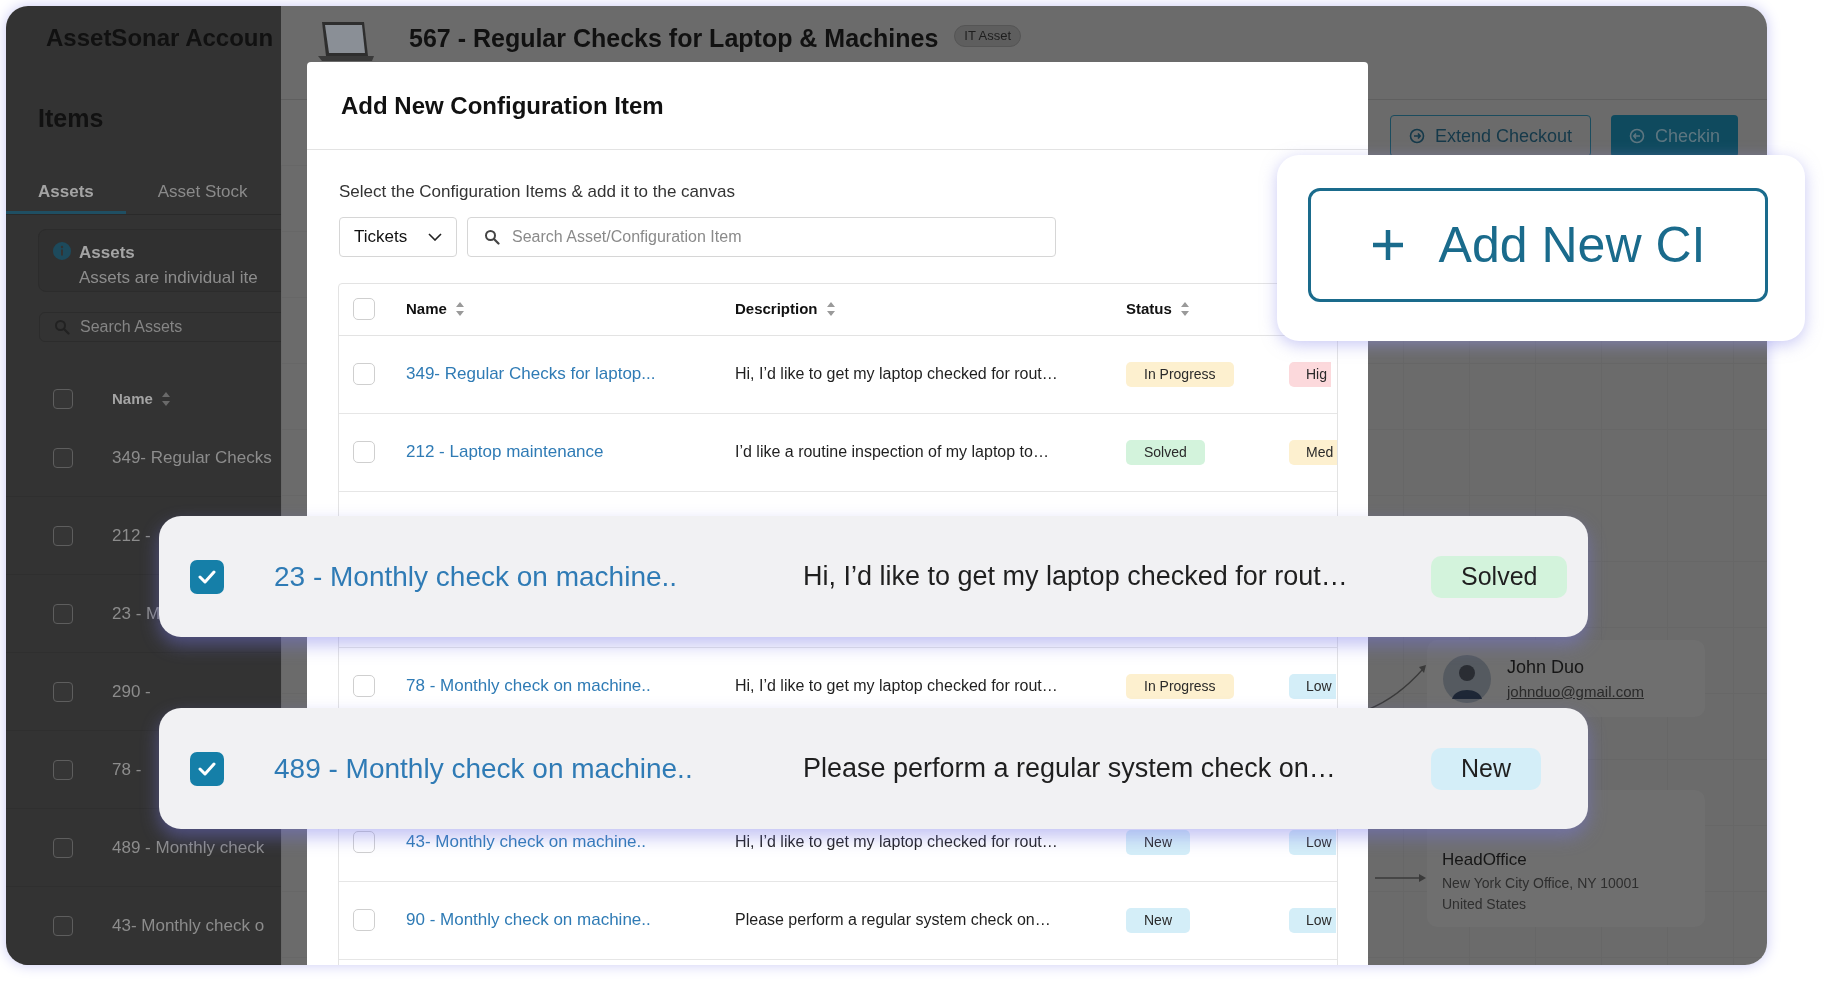  Describe the element at coordinates (188, 847) in the screenshot. I see `table-cell-text: 489 - Monthly check` at that location.